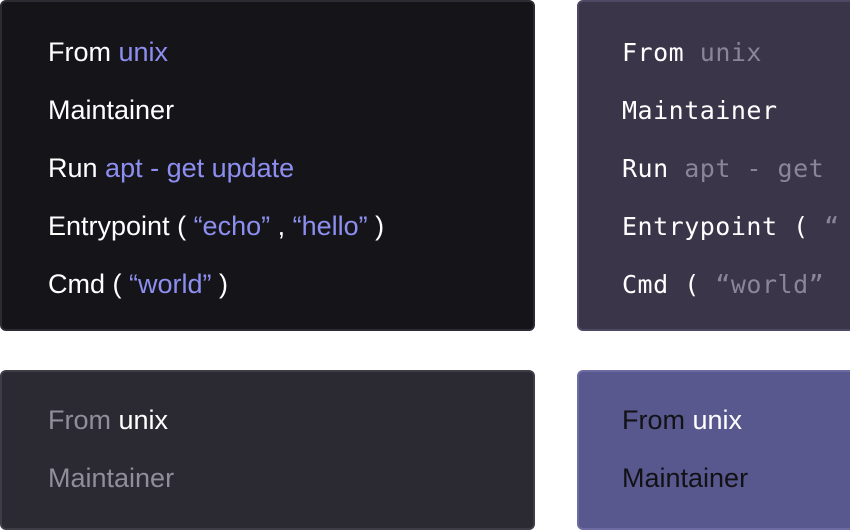 This screenshot has height=530, width=850. Describe the element at coordinates (723, 168) in the screenshot. I see `code-line-run: Run apt - get` at that location.